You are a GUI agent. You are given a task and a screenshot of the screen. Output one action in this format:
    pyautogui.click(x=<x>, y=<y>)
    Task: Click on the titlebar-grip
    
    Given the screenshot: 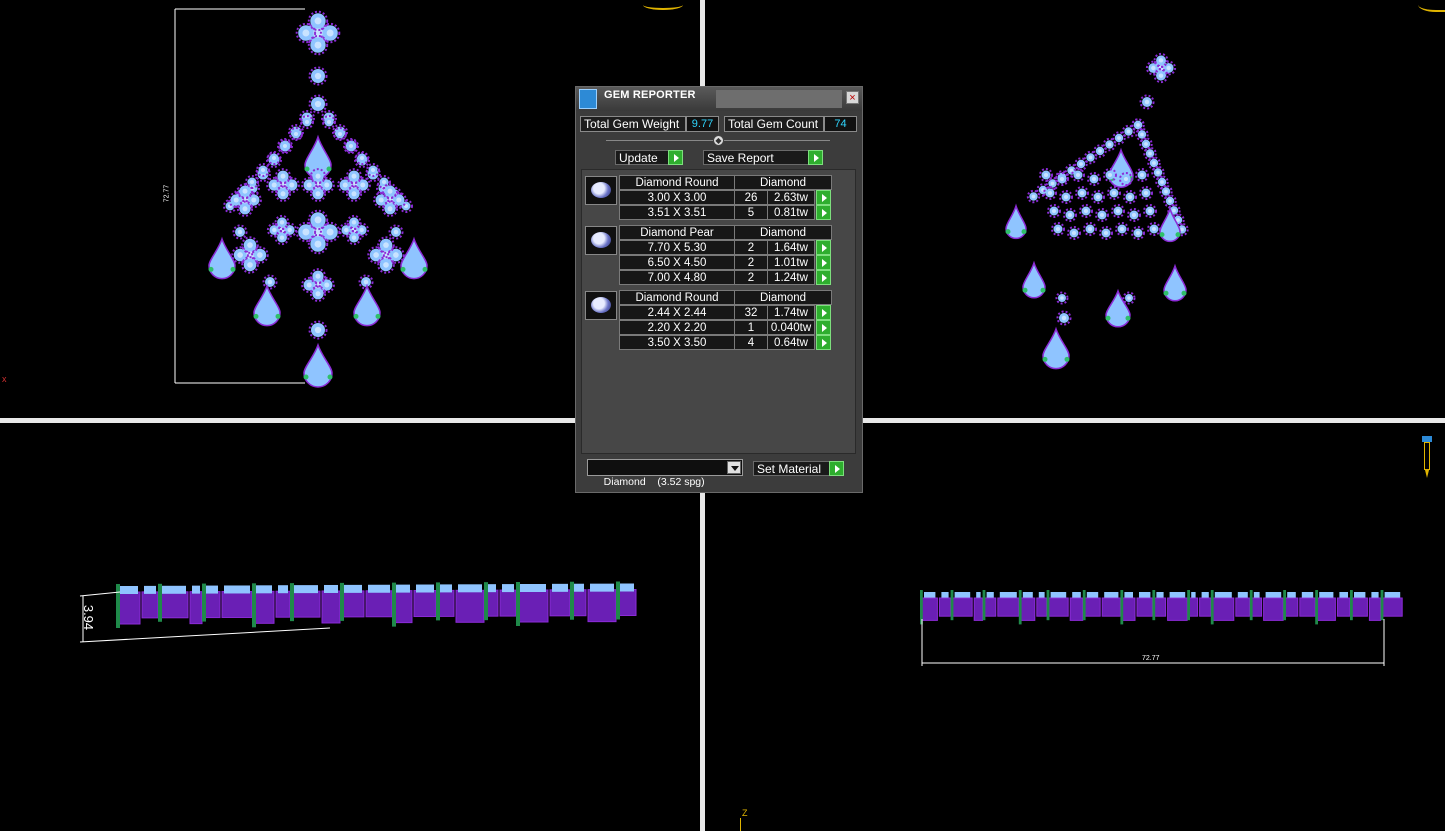 What is the action you would take?
    pyautogui.click(x=779, y=99)
    